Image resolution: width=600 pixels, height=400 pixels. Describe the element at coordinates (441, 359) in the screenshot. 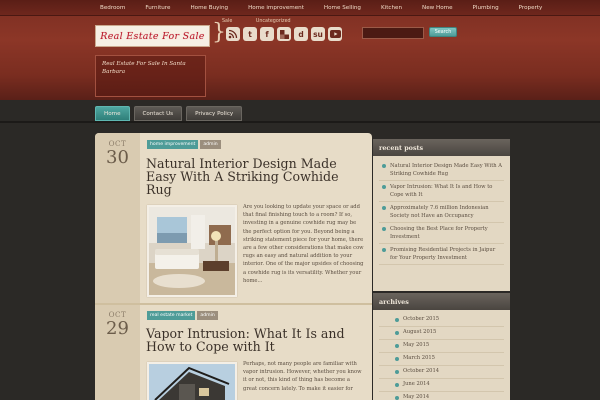

I see `archive-link: March 2015` at that location.